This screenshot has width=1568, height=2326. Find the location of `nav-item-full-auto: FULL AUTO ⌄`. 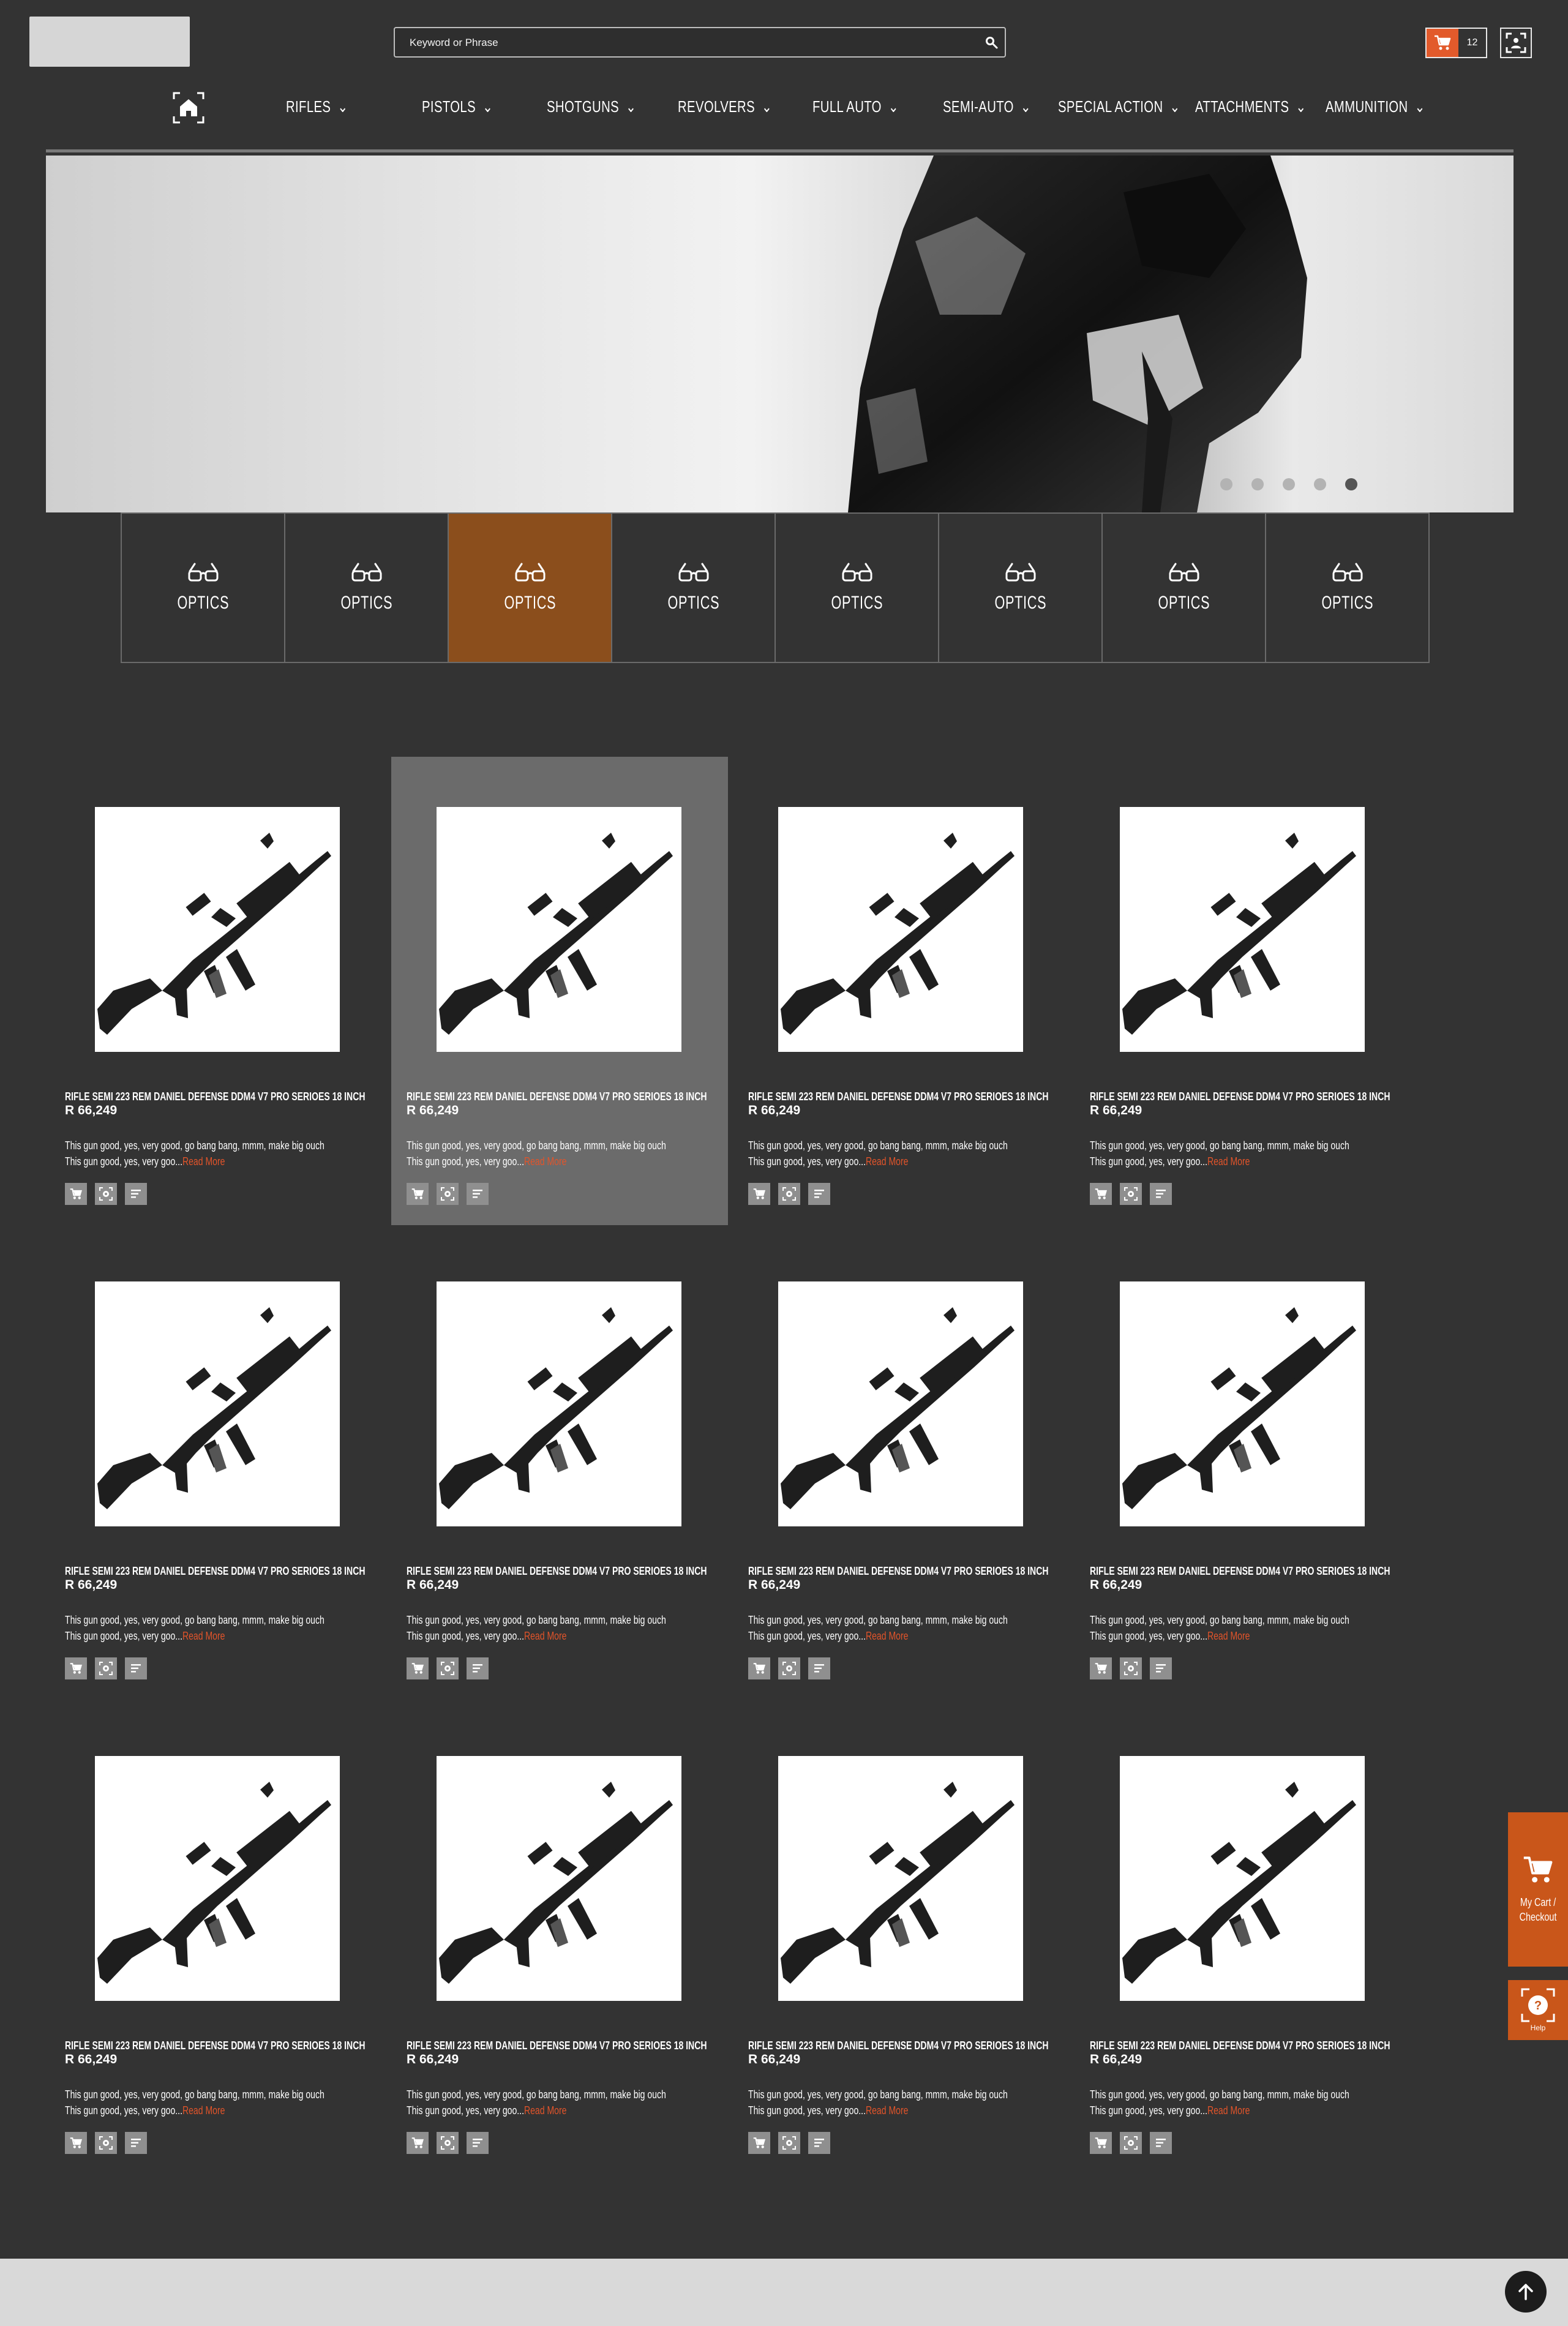

nav-item-full-auto: FULL AUTO ⌄ is located at coordinates (855, 106).